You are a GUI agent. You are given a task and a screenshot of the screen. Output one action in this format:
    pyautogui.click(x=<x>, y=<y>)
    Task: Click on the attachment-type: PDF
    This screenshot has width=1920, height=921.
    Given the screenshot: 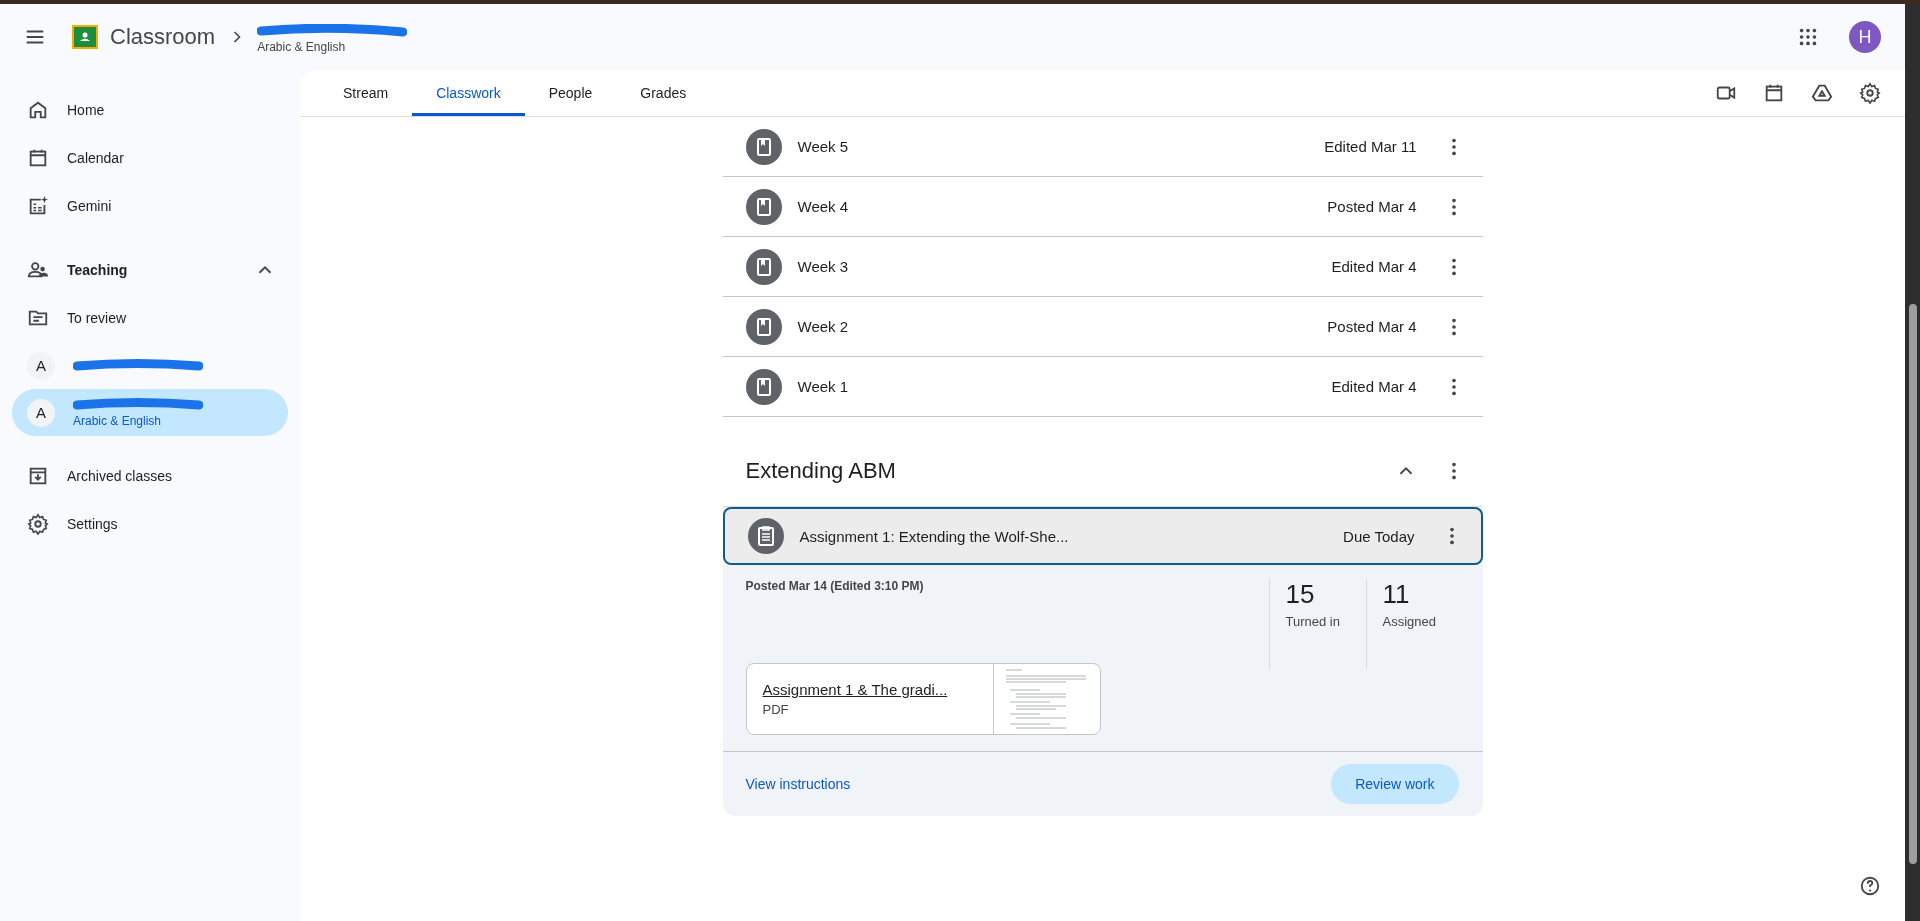 What is the action you would take?
    pyautogui.click(x=776, y=709)
    